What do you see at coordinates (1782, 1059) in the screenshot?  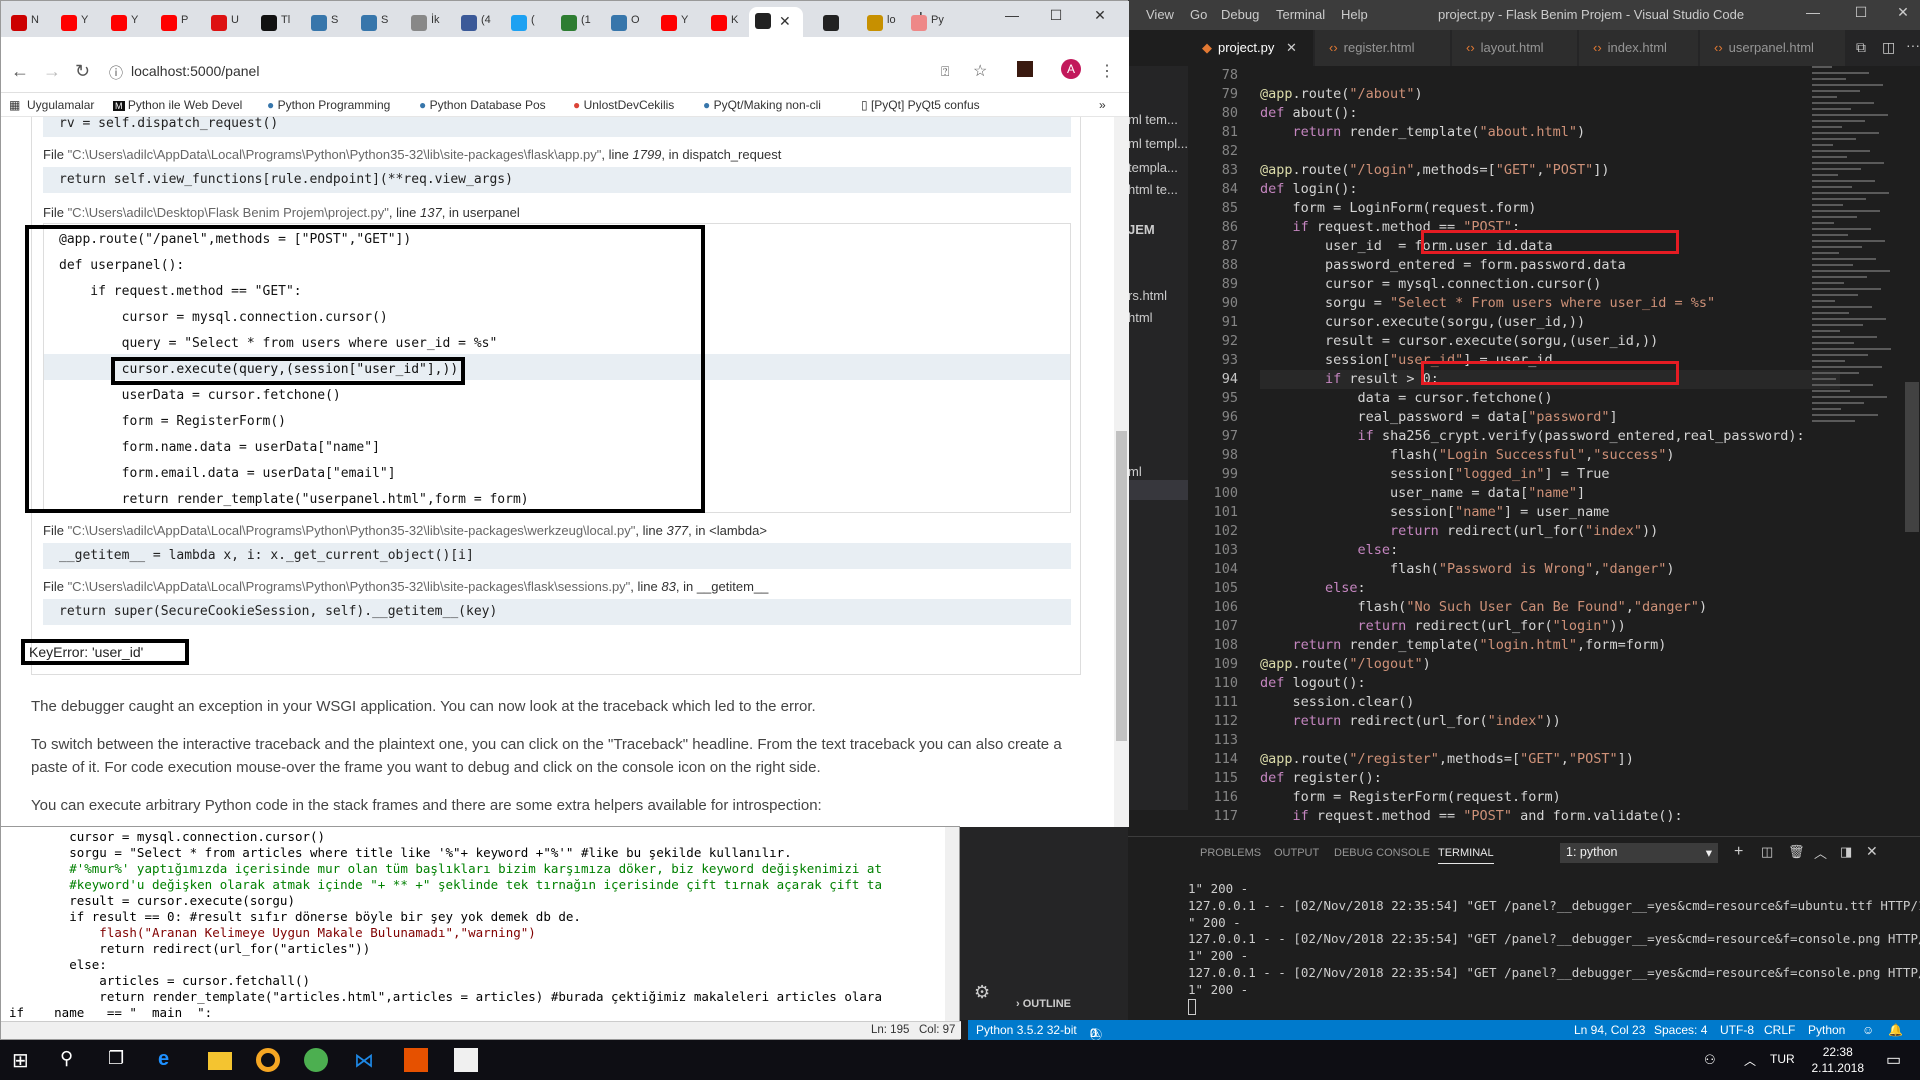 I see `language-indicator: TUR` at bounding box center [1782, 1059].